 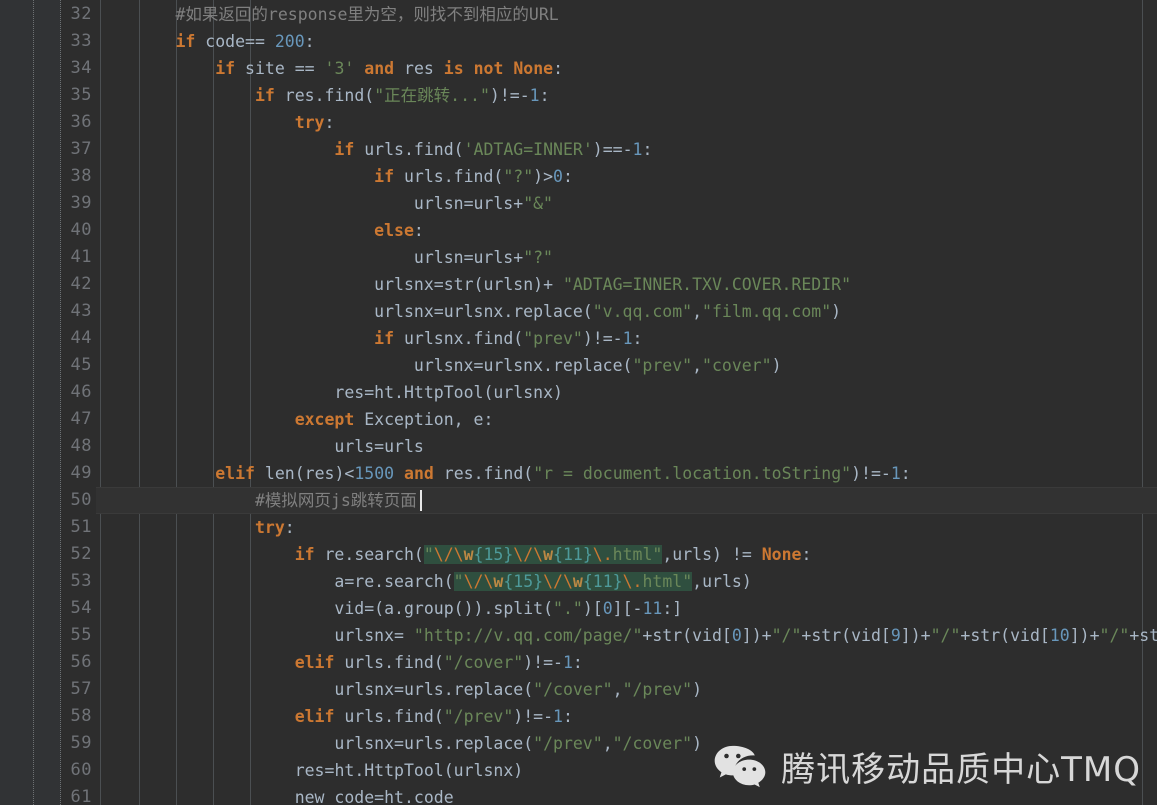 I want to click on line-number: 35, so click(x=81, y=95).